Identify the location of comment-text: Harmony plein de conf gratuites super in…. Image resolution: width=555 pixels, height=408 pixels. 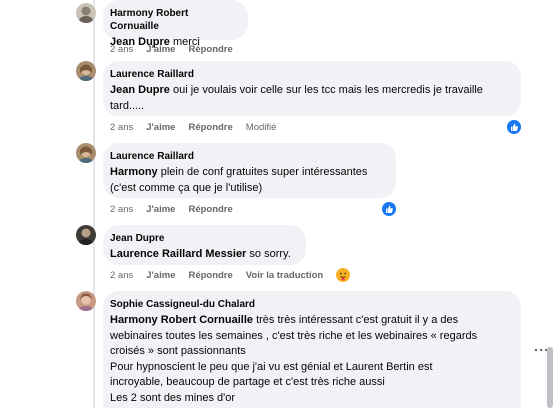
(248, 180).